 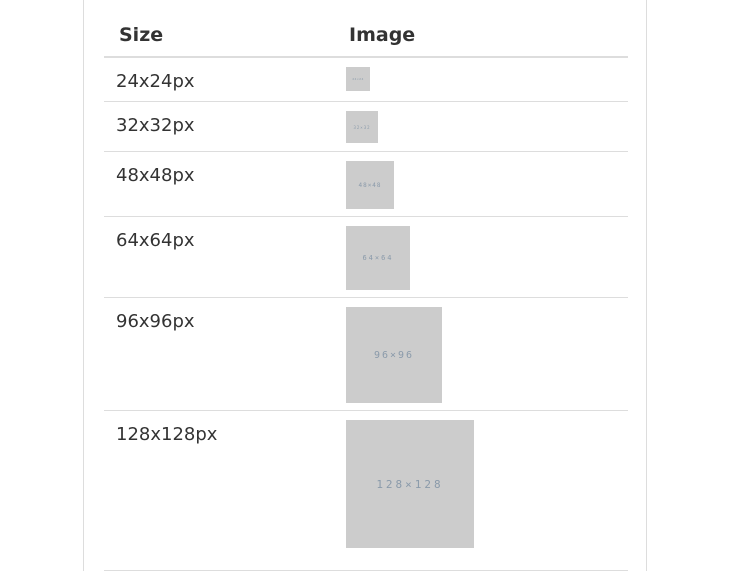 What do you see at coordinates (155, 175) in the screenshot?
I see `size-cell: 48x48px` at bounding box center [155, 175].